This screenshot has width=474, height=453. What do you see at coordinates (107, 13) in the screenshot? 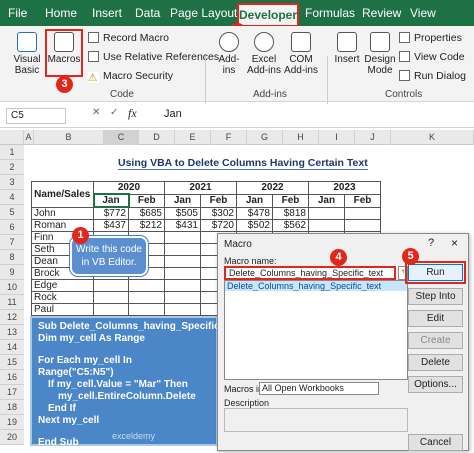
I see `tab-insert: Insert` at bounding box center [107, 13].